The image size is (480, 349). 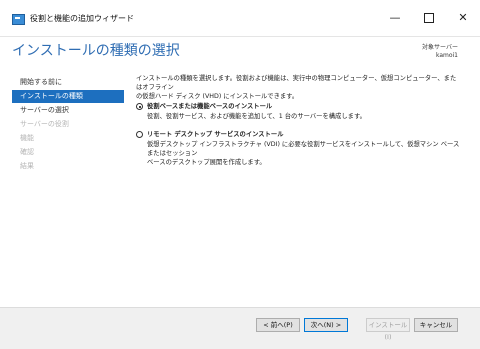 I want to click on window-title: 役割と機能の追加ウィザード, so click(x=82, y=18).